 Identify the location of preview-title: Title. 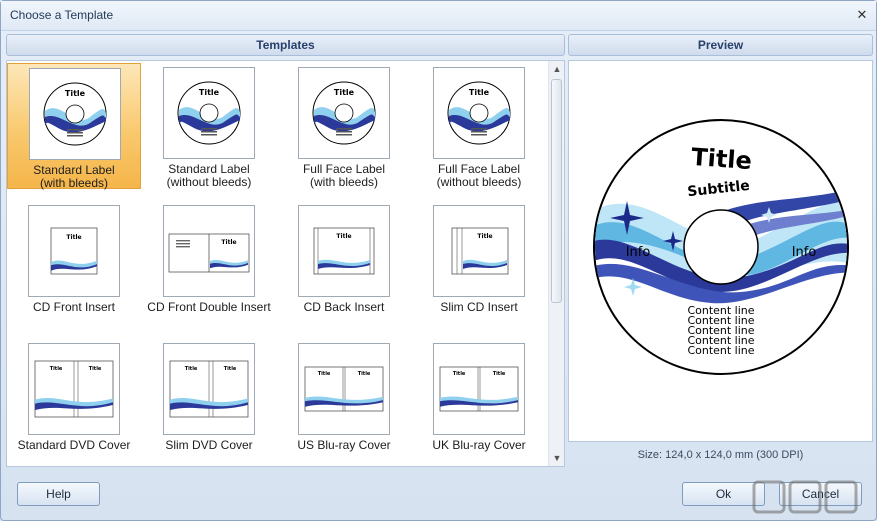
(721, 159).